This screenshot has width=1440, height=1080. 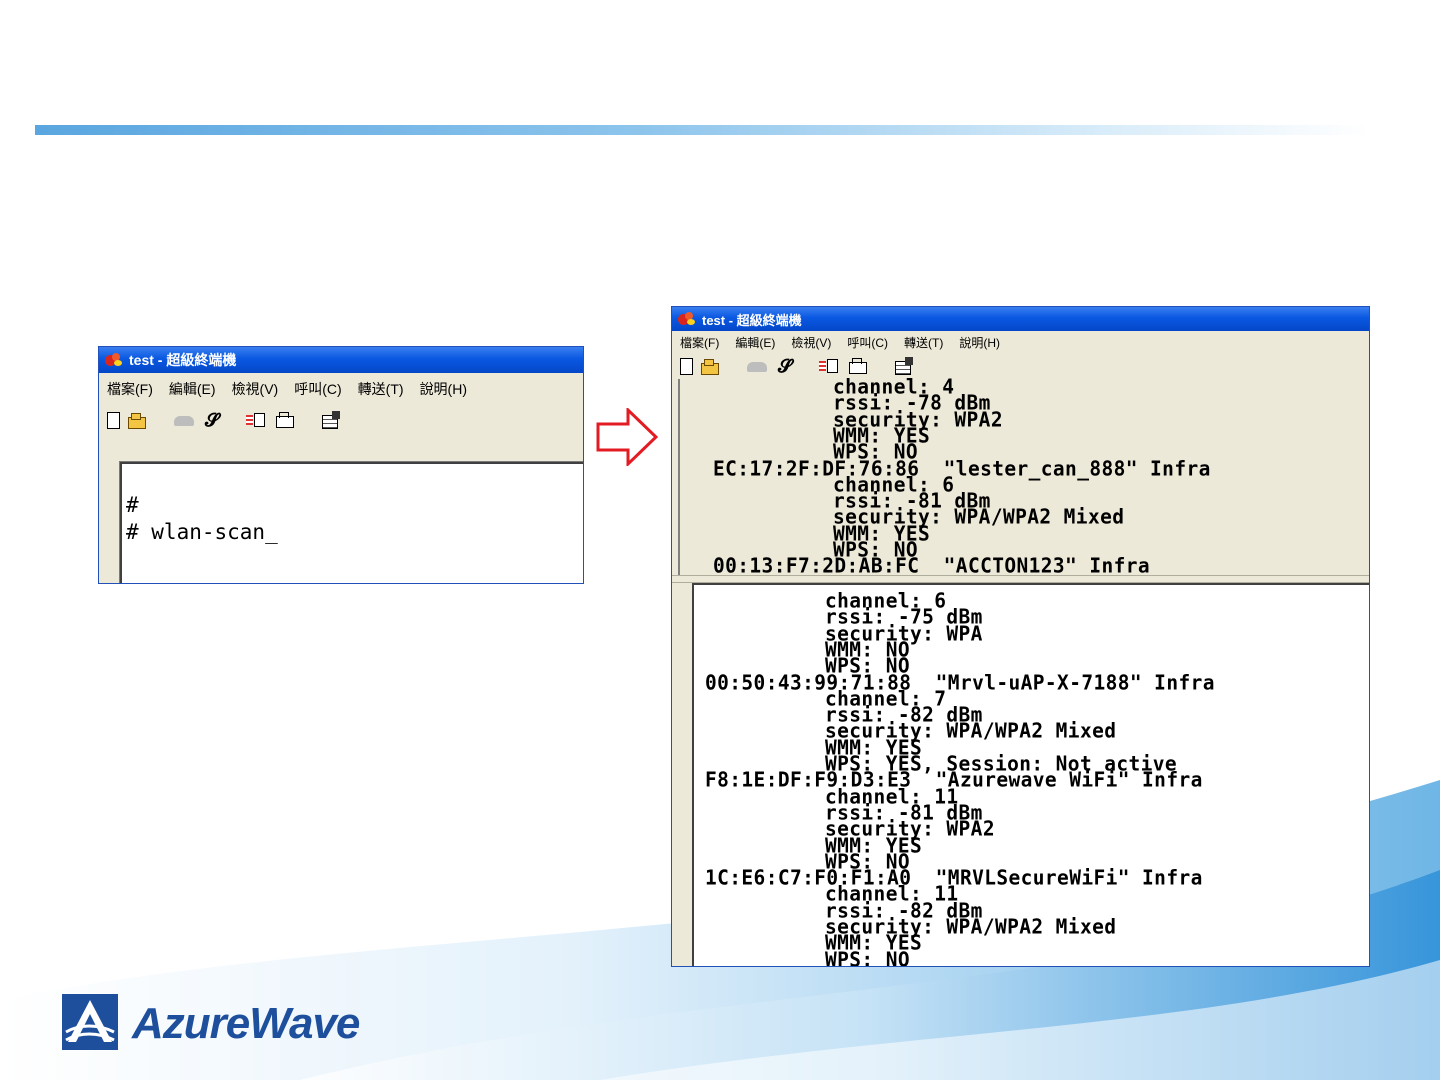 I want to click on scrollback-separator, so click(x=1020, y=579).